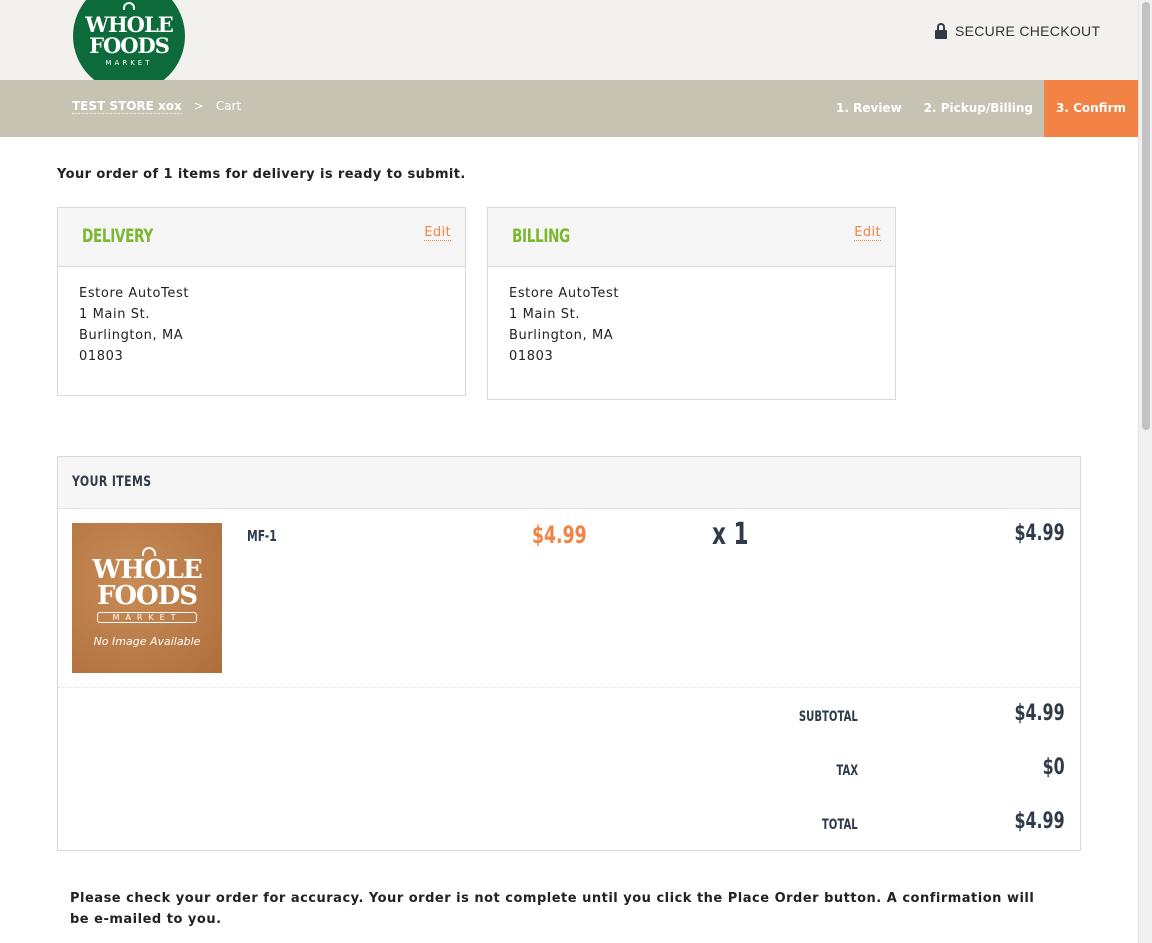  What do you see at coordinates (262, 536) in the screenshot?
I see `item-name: MF-1` at bounding box center [262, 536].